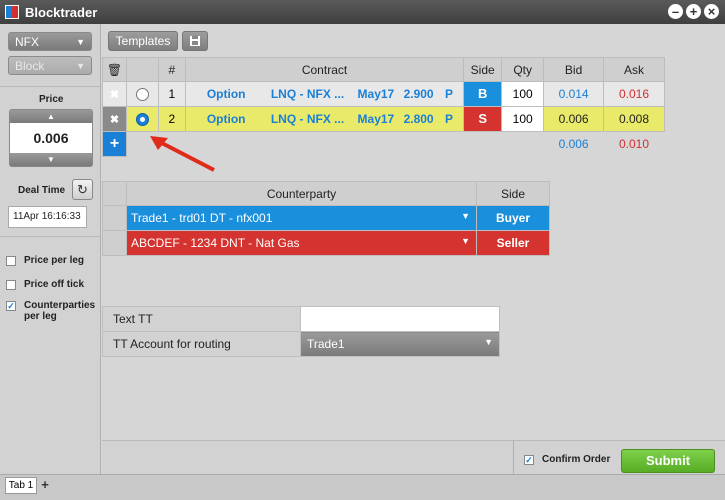  What do you see at coordinates (51, 159) in the screenshot?
I see `price-down-arrow-icon: ▼` at bounding box center [51, 159].